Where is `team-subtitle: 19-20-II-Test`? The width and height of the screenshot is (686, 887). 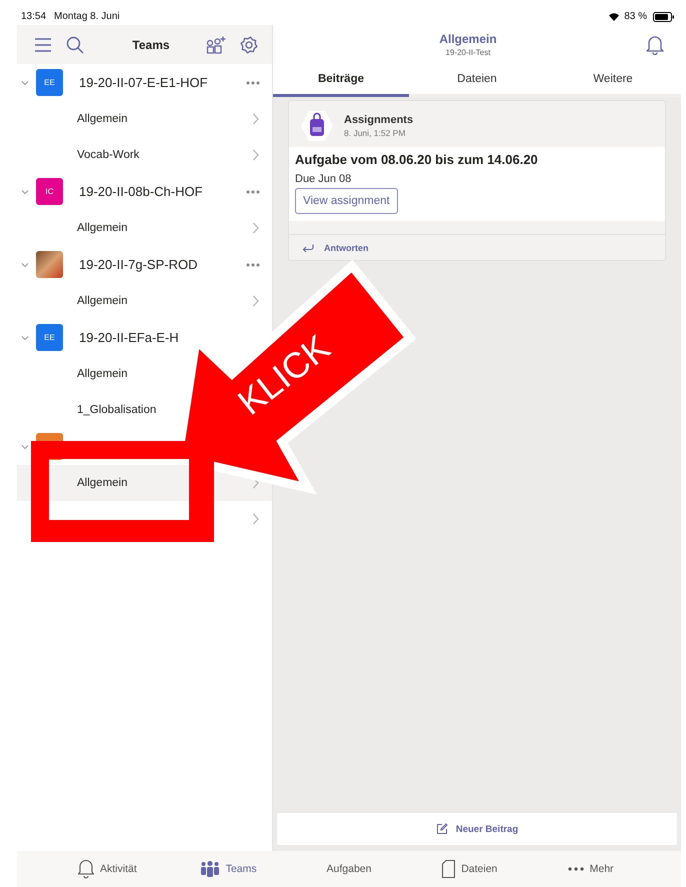 team-subtitle: 19-20-II-Test is located at coordinates (468, 52).